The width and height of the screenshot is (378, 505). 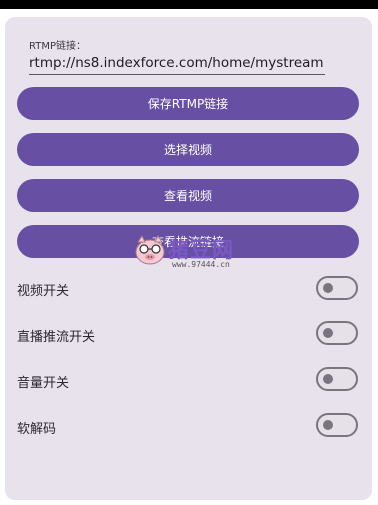 I want to click on soft-decode-toggle-label: 软解码, so click(x=37, y=429).